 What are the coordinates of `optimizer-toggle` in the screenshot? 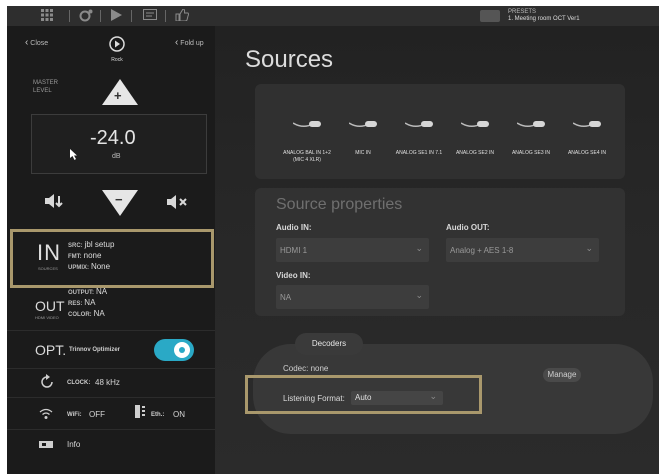 It's located at (174, 350).